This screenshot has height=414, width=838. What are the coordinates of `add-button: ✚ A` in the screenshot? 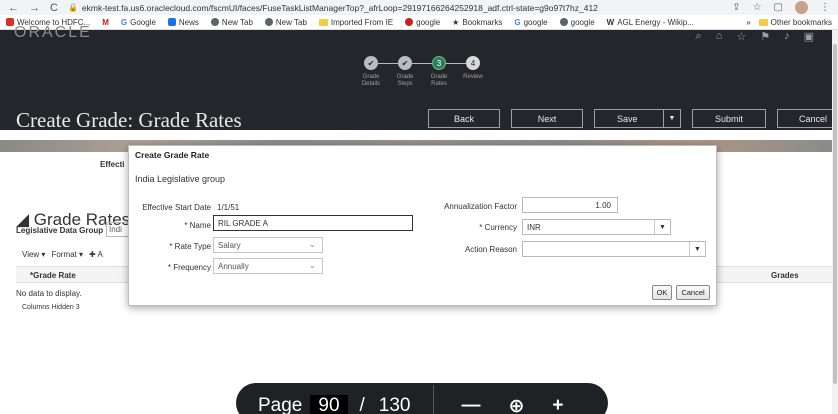 It's located at (96, 254).